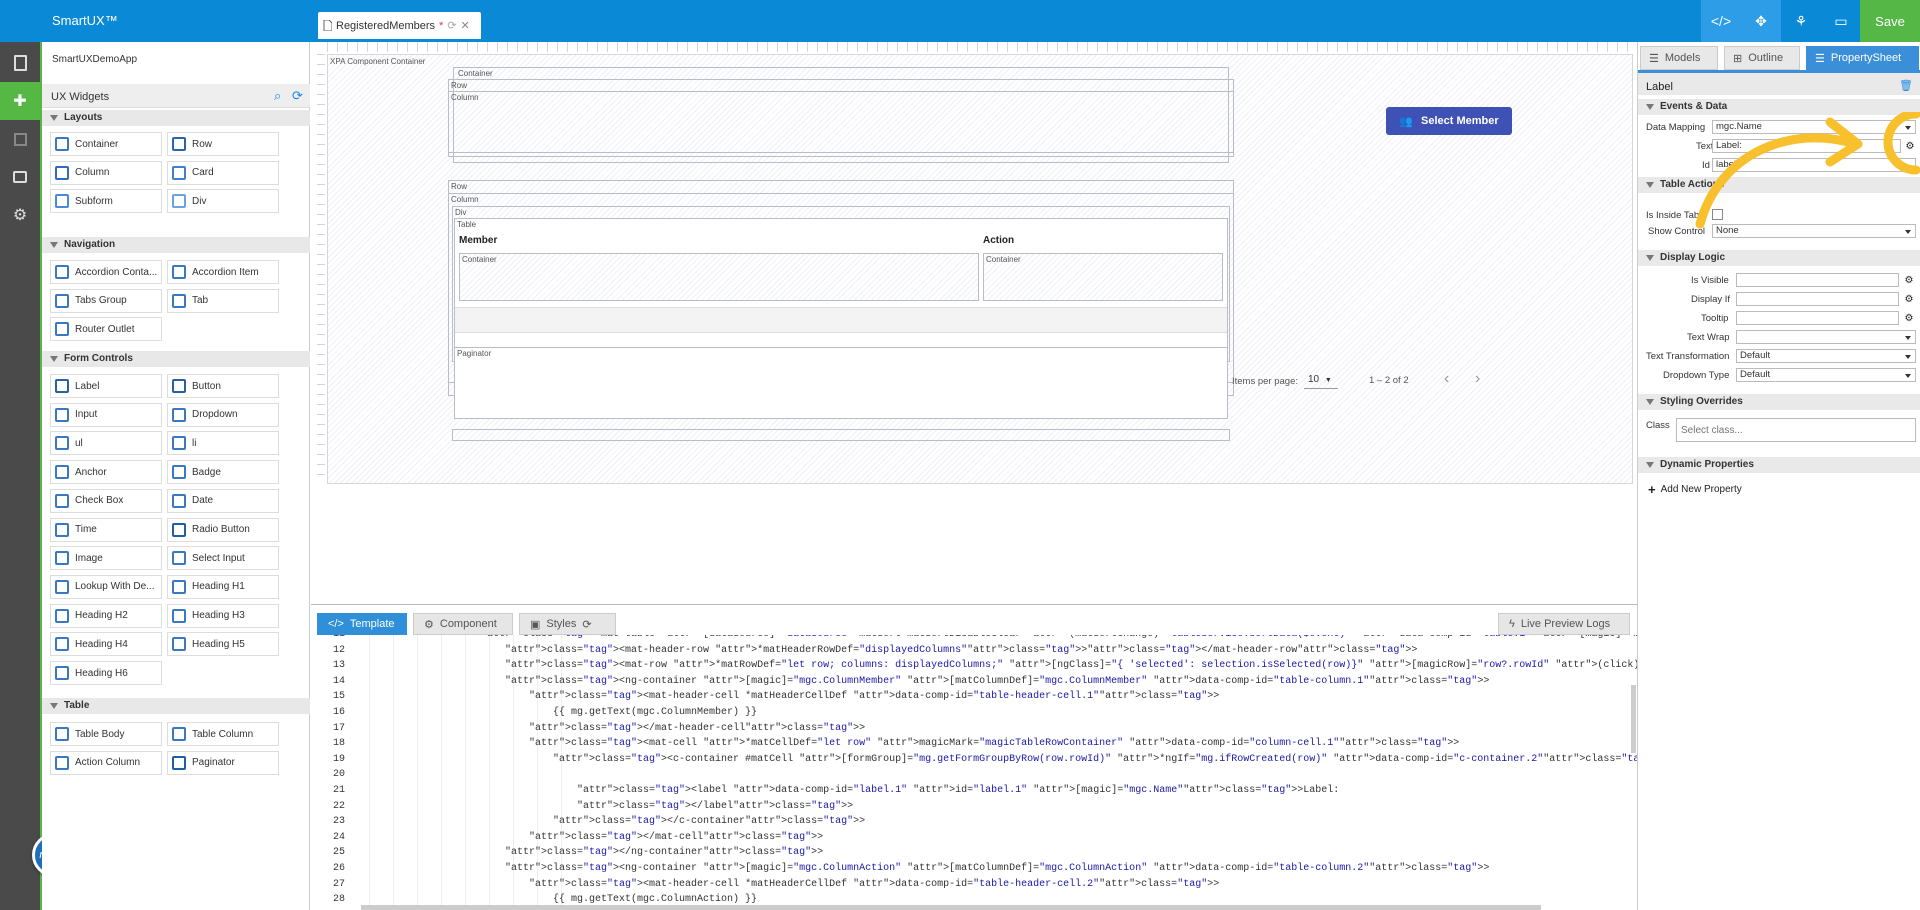  What do you see at coordinates (1909, 280) in the screenshot?
I see `is-visible-gear-icon: ⚙` at bounding box center [1909, 280].